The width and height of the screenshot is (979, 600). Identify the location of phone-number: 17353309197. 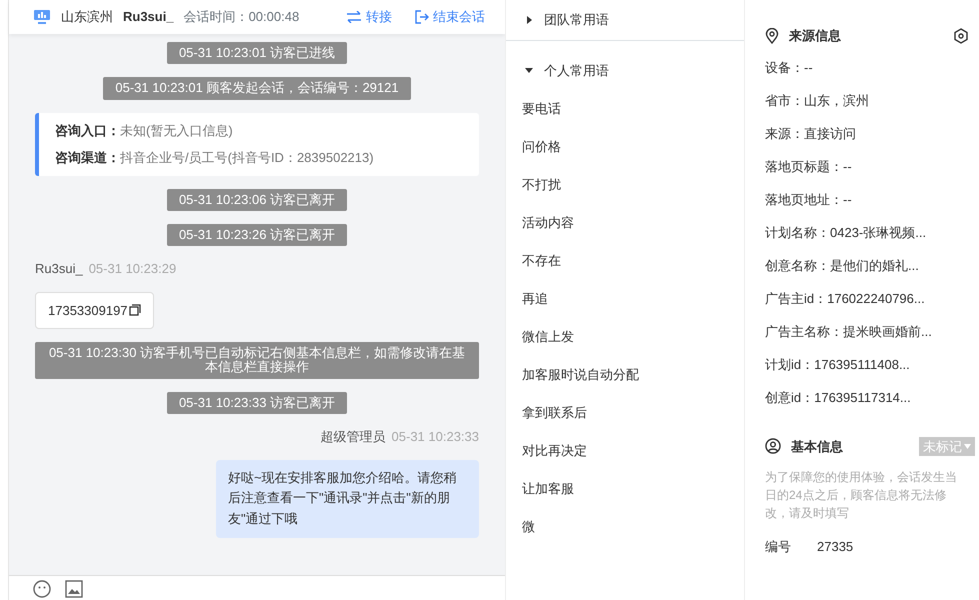
(88, 311).